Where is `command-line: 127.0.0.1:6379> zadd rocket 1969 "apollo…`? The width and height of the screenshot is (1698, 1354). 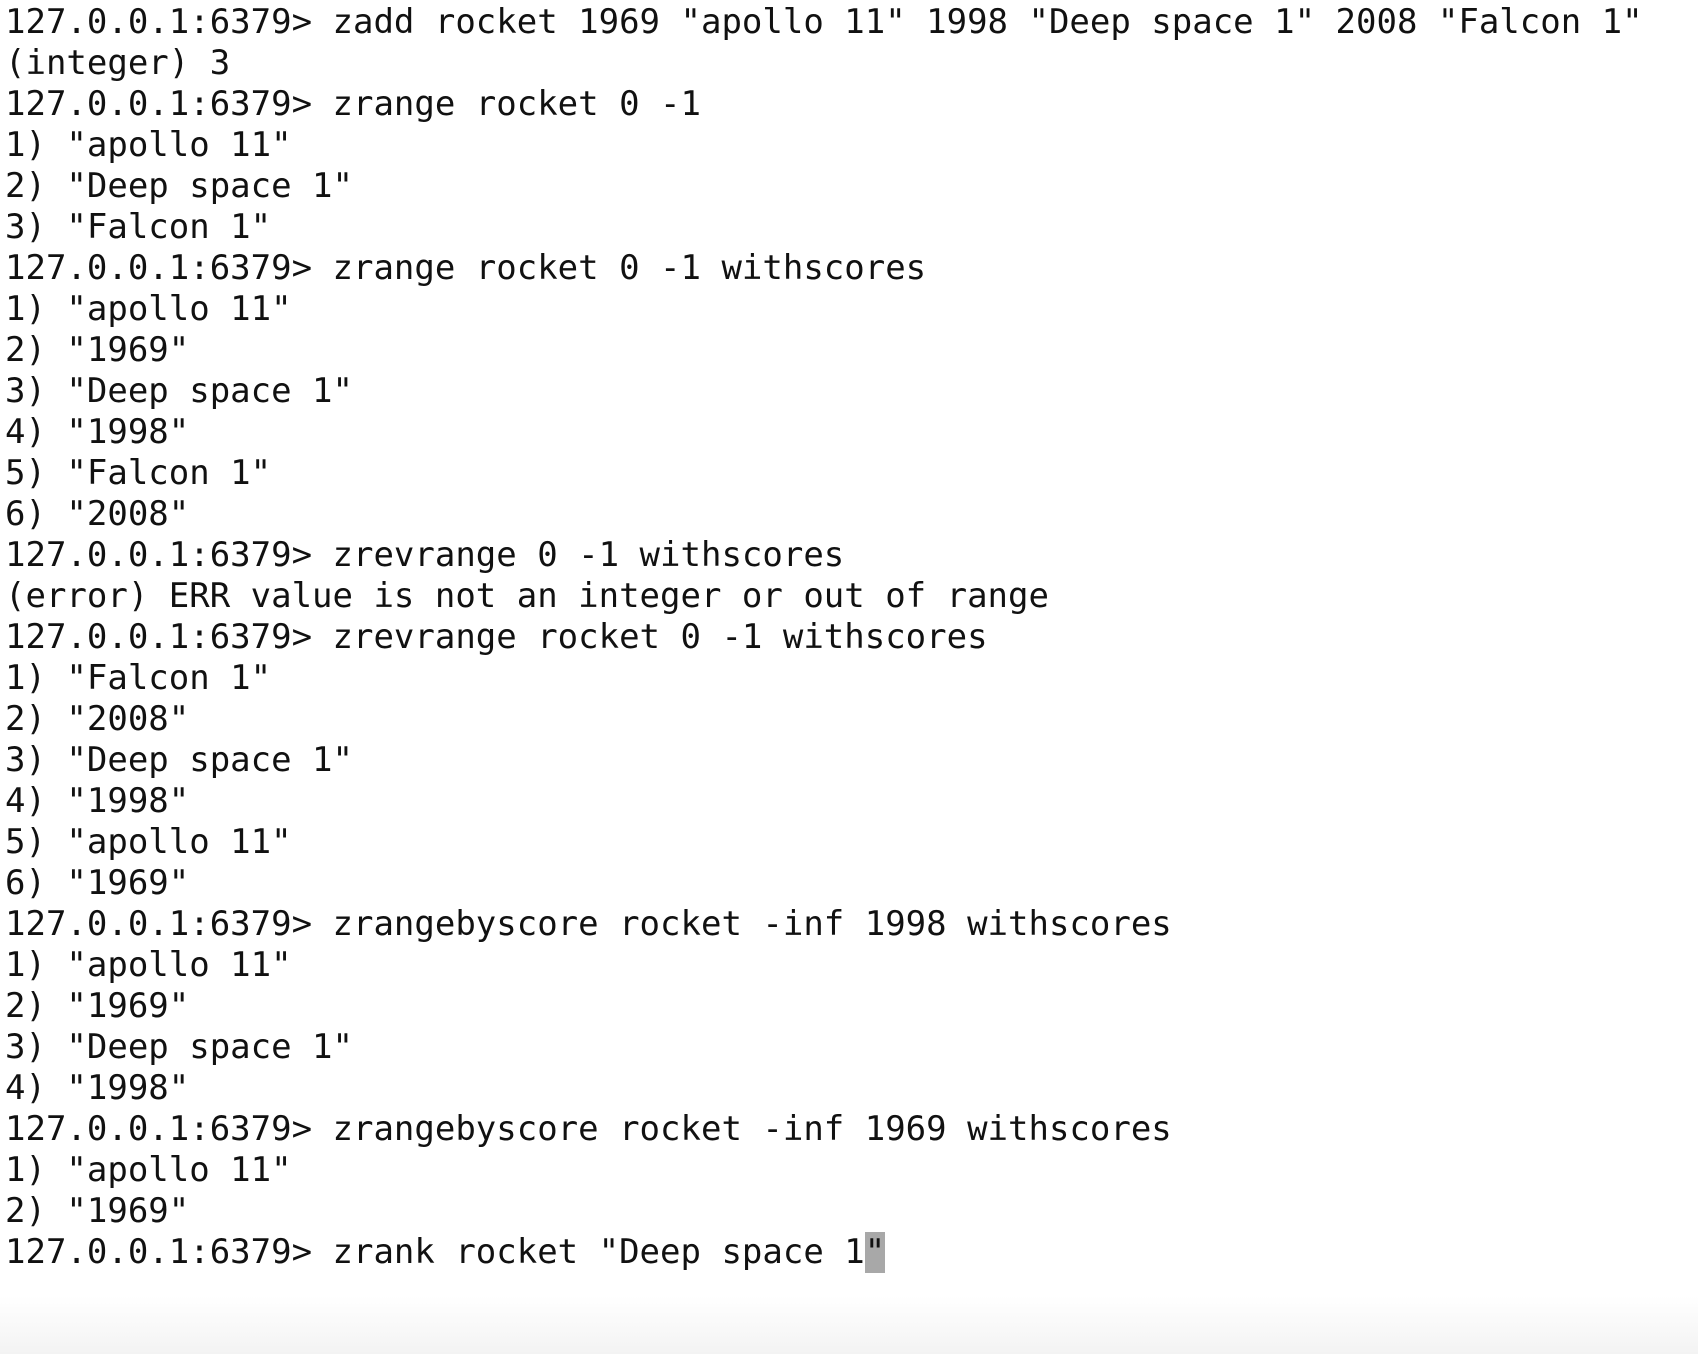
command-line: 127.0.0.1:6379> zadd rocket 1969 "apollo… is located at coordinates (824, 22).